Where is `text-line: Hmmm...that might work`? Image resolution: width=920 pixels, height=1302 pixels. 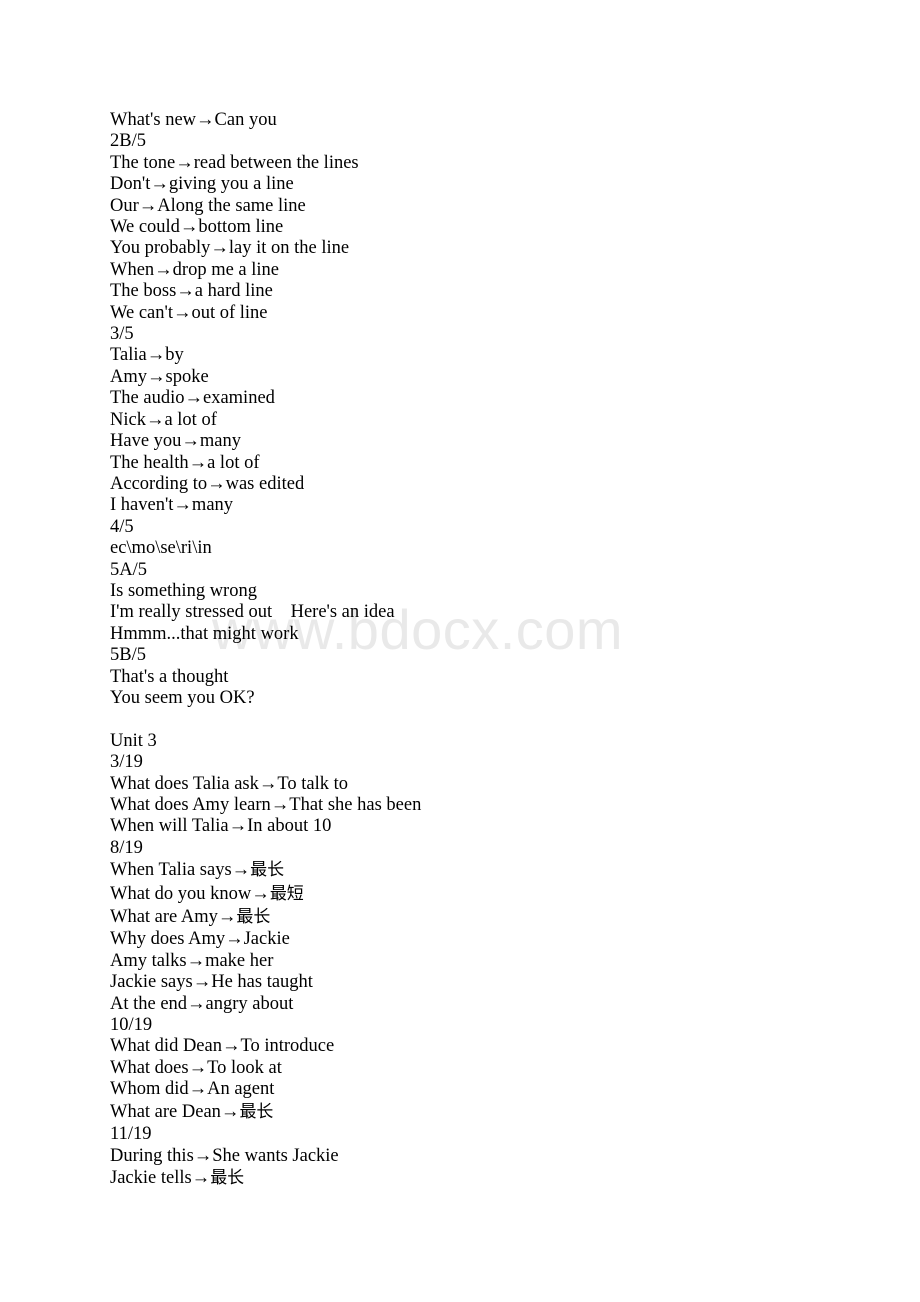
text-line: Hmmm...that might work is located at coordinates (204, 633).